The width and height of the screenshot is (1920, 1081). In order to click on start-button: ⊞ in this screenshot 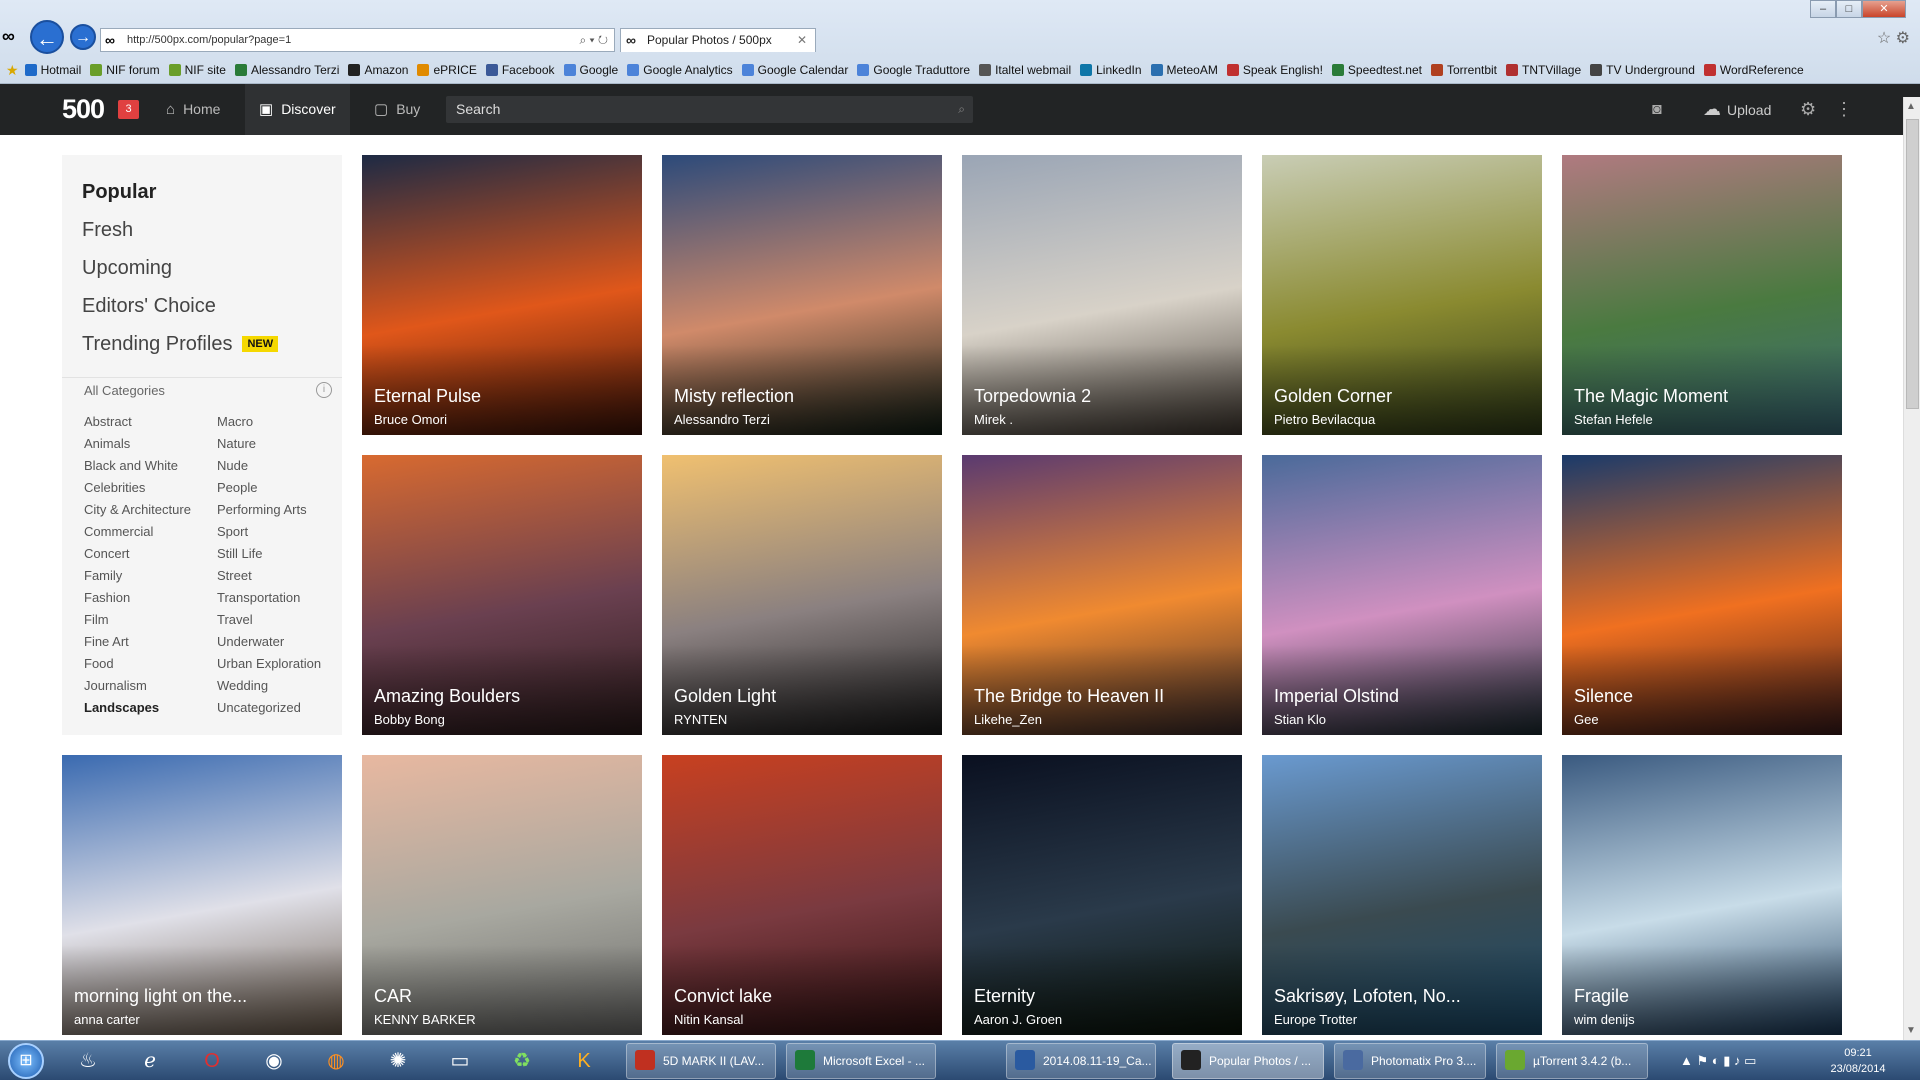, I will do `click(26, 1061)`.